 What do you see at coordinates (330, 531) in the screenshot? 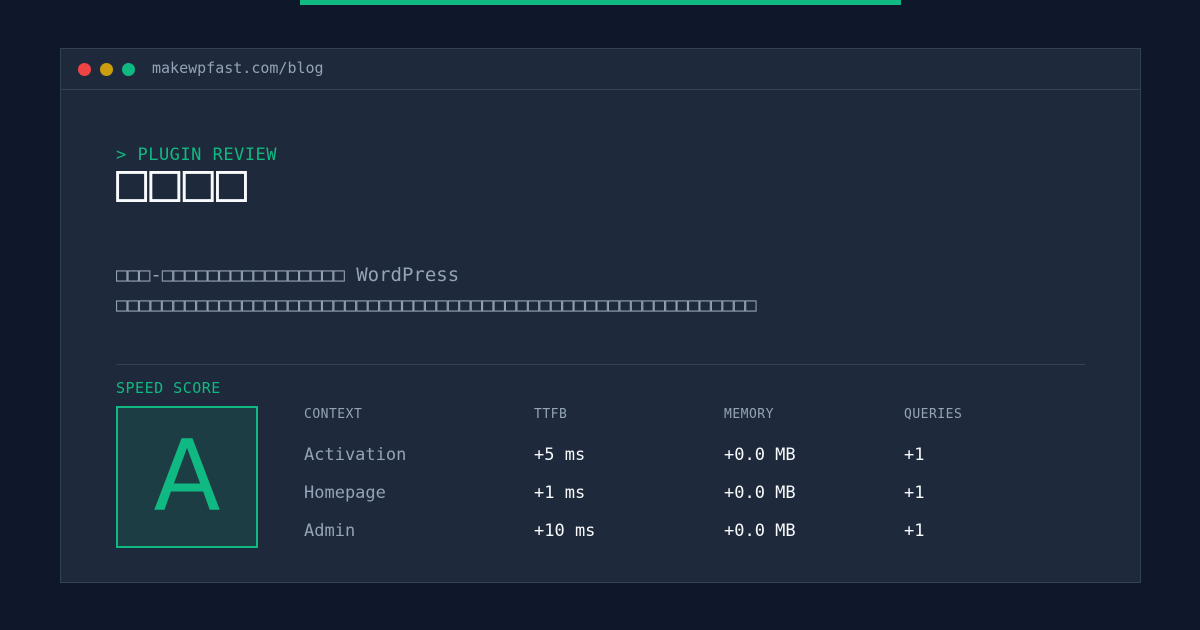
I see `table-row-admin-context: Admin` at bounding box center [330, 531].